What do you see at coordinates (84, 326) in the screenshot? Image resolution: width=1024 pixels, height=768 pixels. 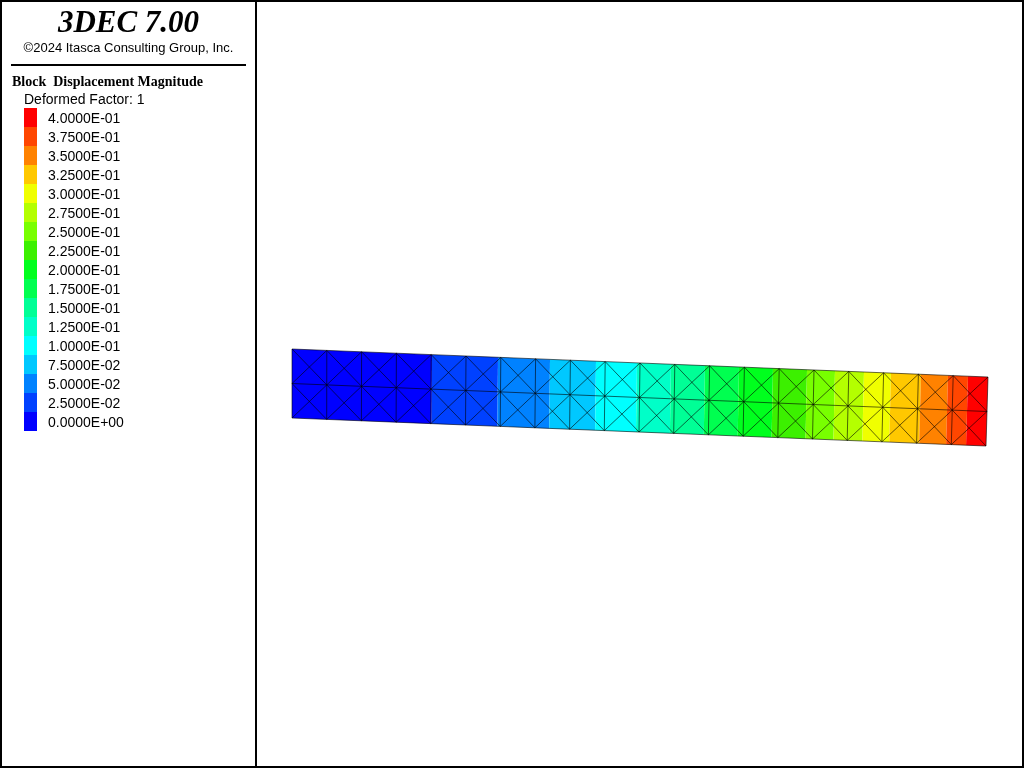 I see `legend-label: 1.2500E-01` at bounding box center [84, 326].